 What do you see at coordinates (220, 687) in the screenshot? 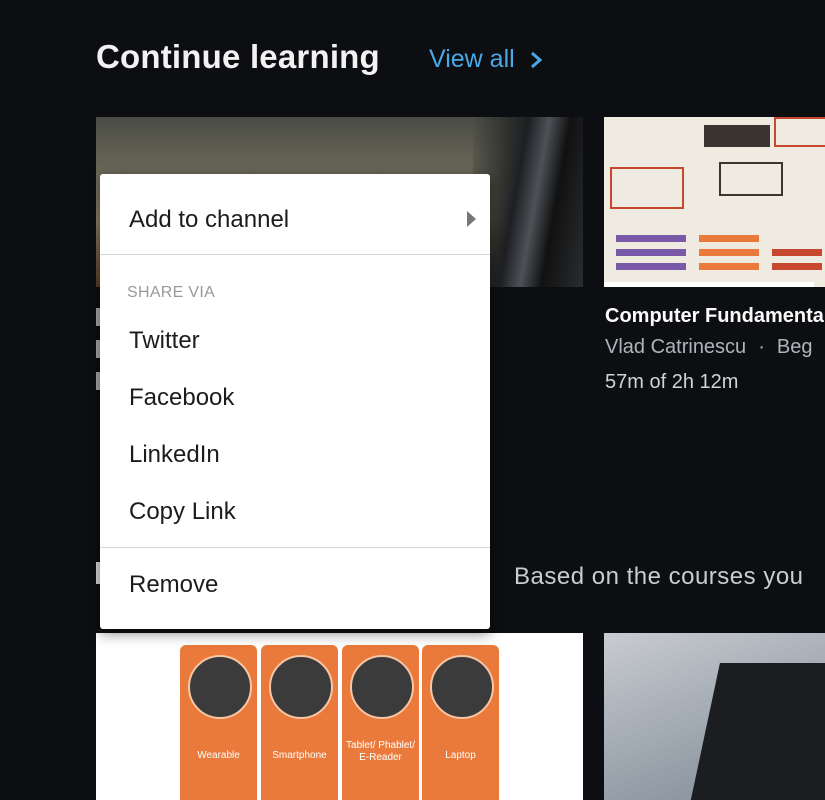
I see `wearable-icon` at bounding box center [220, 687].